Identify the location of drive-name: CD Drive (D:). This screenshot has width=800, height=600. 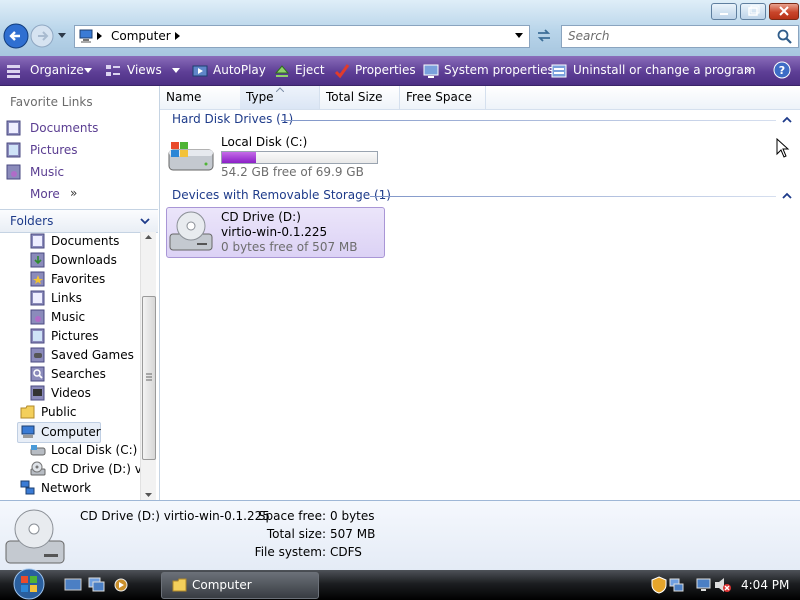
(261, 217).